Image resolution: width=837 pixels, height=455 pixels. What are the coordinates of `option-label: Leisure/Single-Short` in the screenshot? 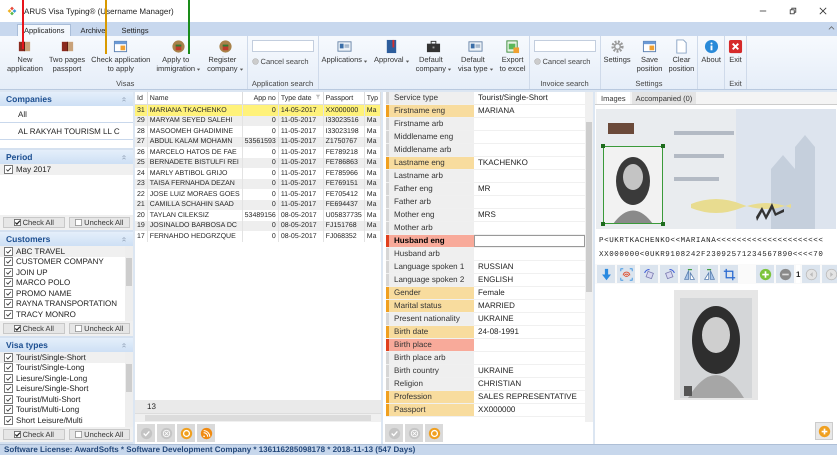 It's located at (52, 389).